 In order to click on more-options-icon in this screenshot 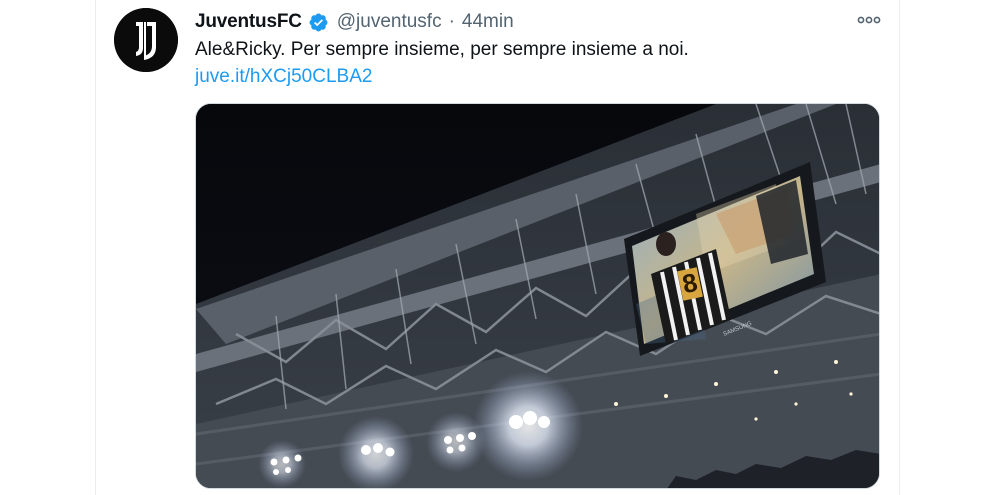, I will do `click(869, 20)`.